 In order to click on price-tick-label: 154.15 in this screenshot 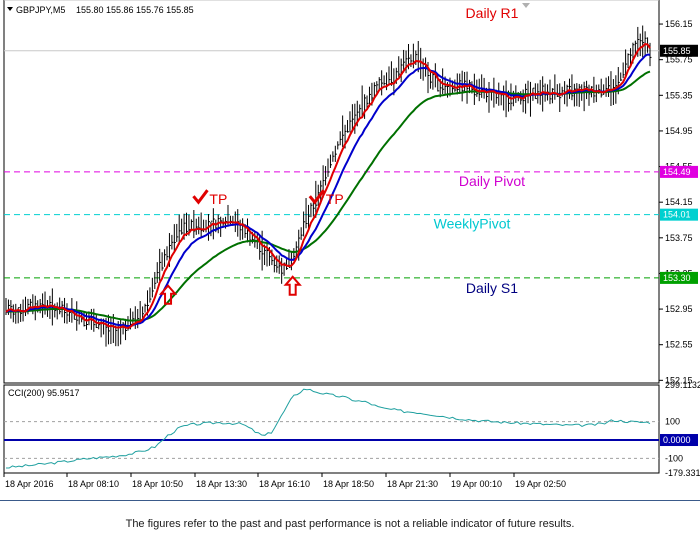, I will do `click(679, 202)`.